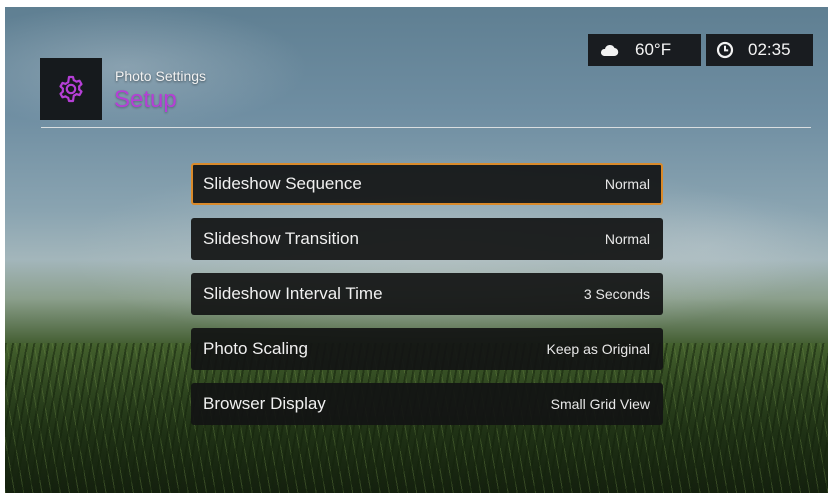 This screenshot has width=833, height=497. What do you see at coordinates (769, 49) in the screenshot?
I see `time-readout: 02:35` at bounding box center [769, 49].